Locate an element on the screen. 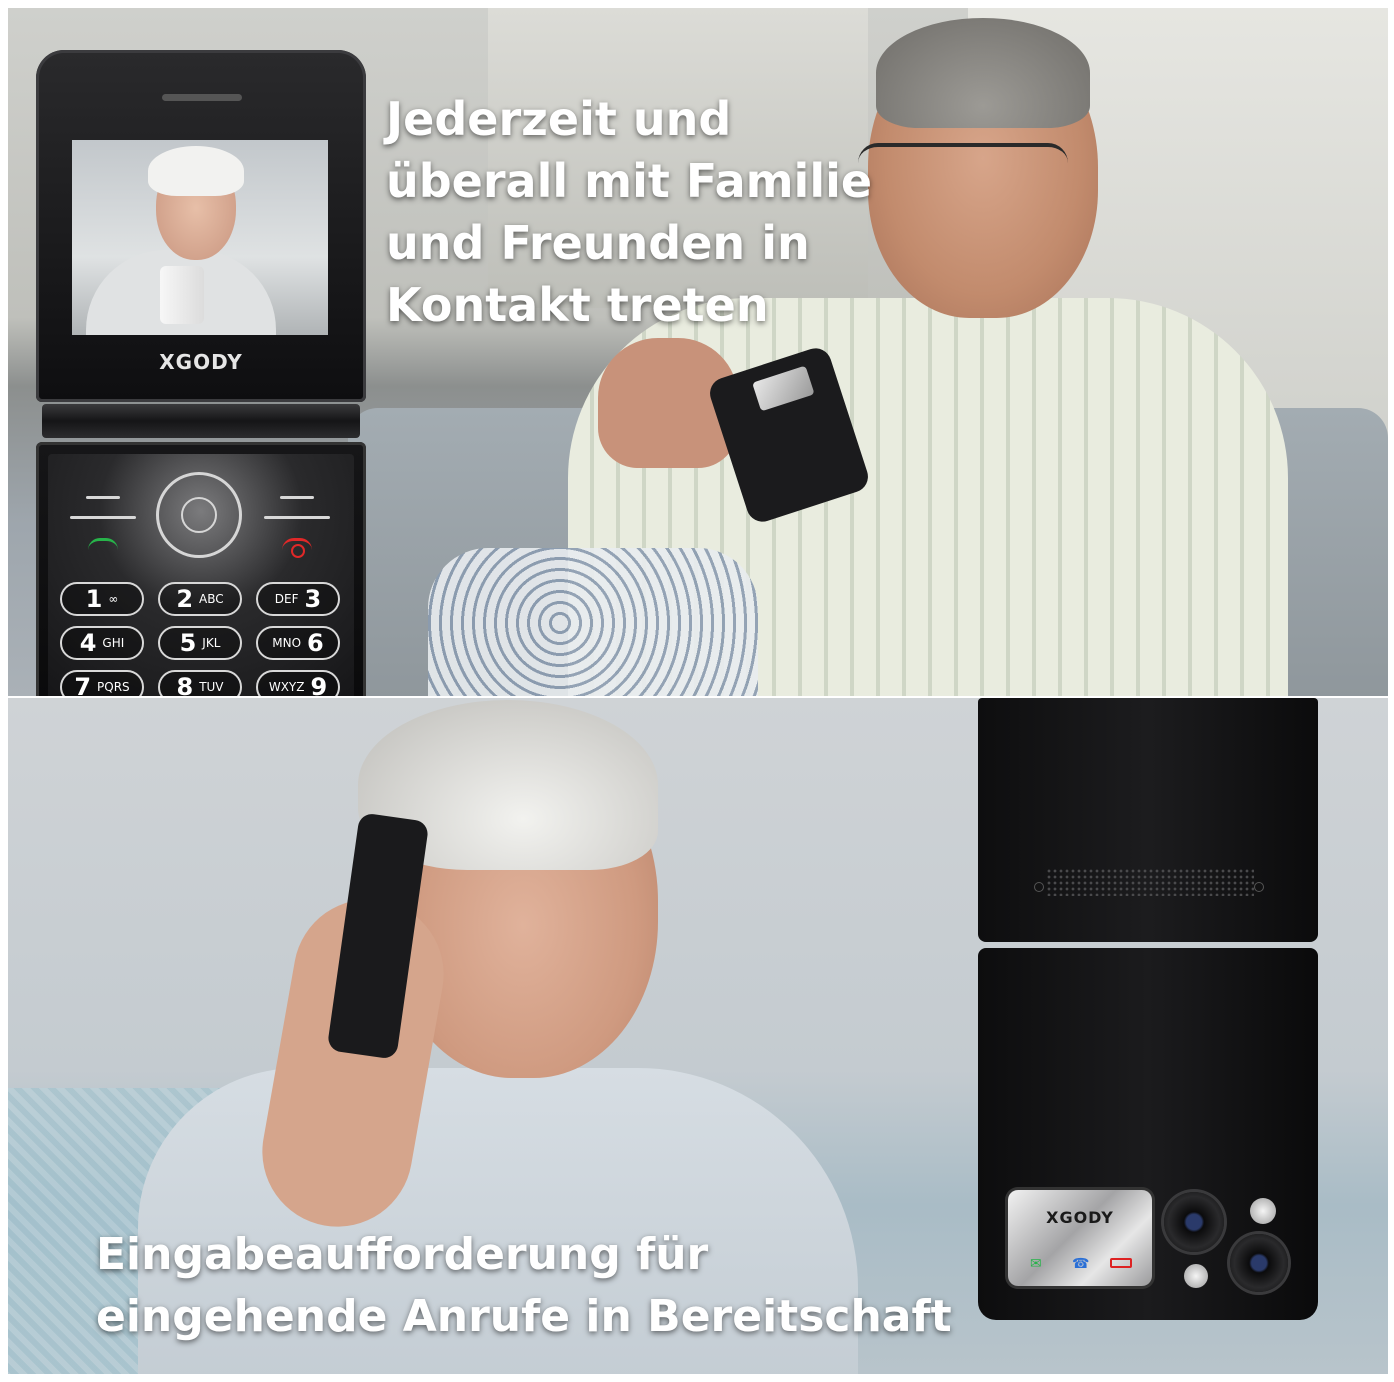 Image resolution: width=1394 pixels, height=1382 pixels. glasses is located at coordinates (963, 175).